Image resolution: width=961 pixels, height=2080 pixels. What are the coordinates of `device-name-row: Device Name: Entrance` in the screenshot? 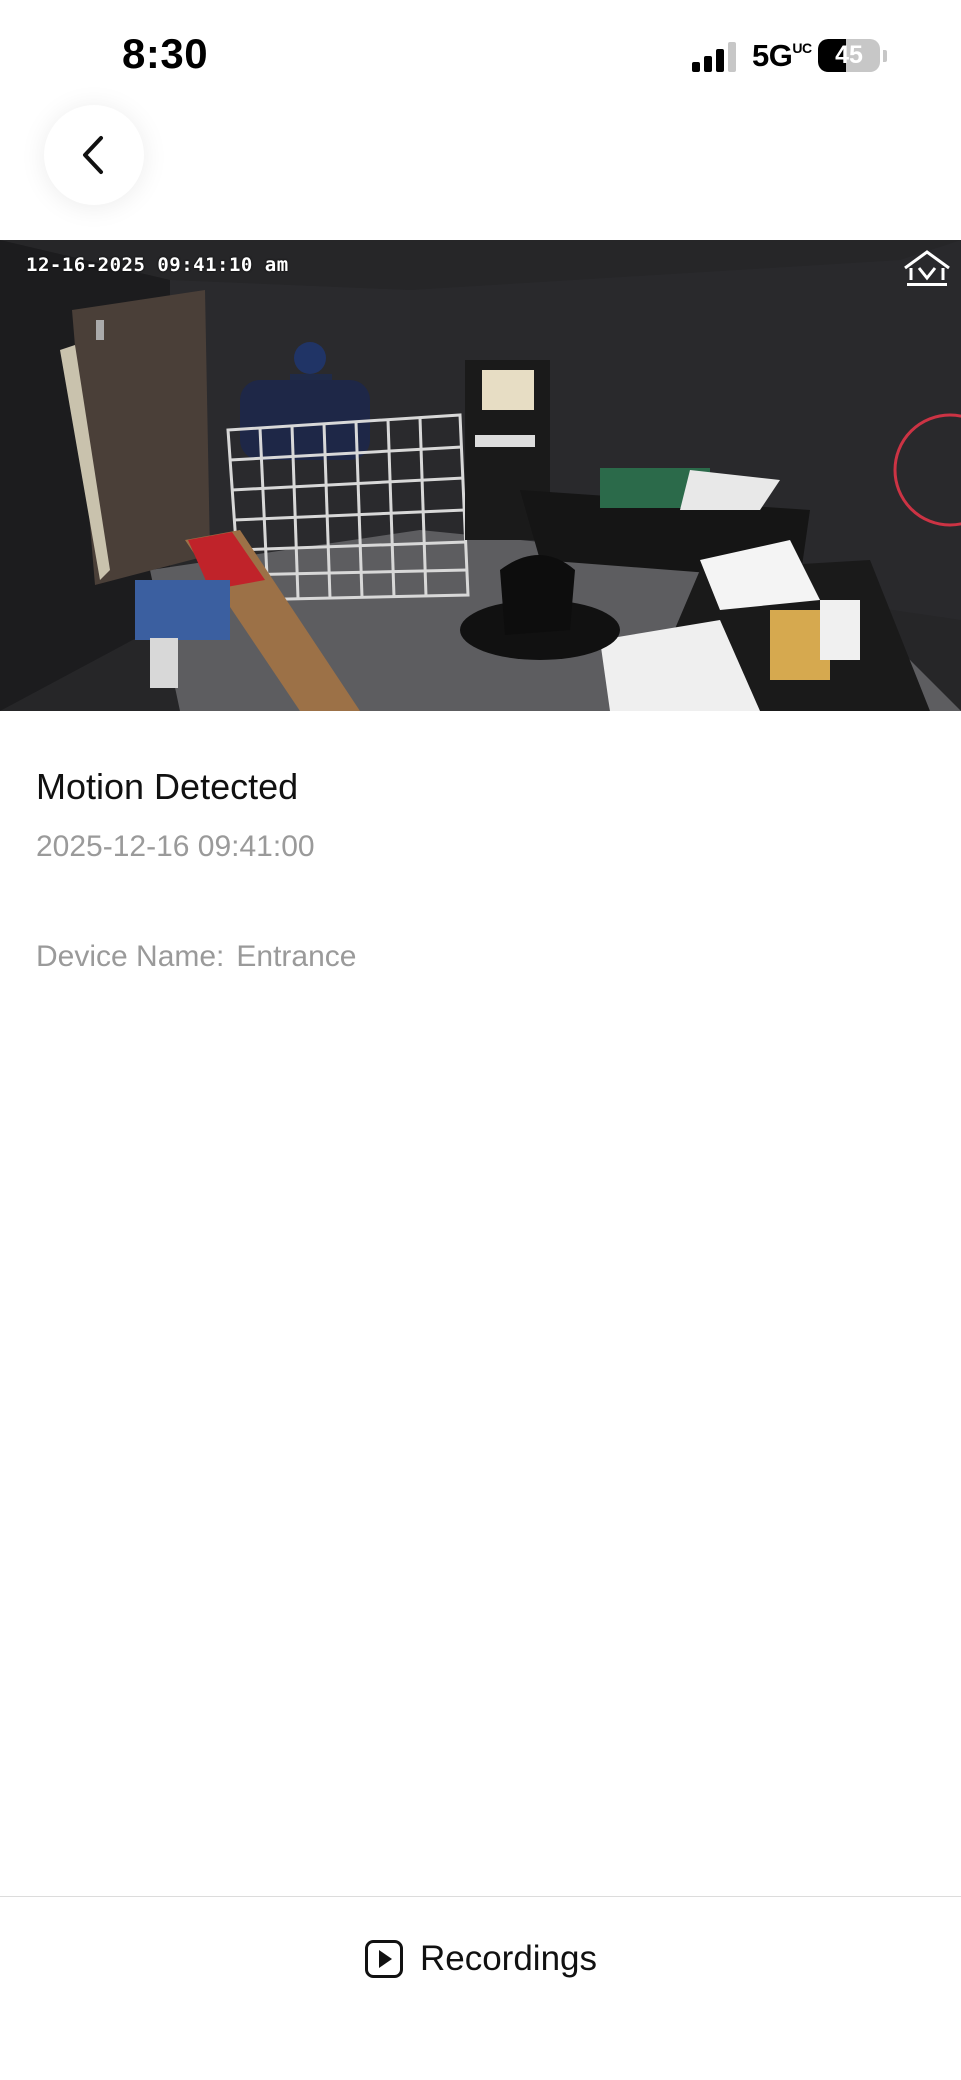 It's located at (196, 957).